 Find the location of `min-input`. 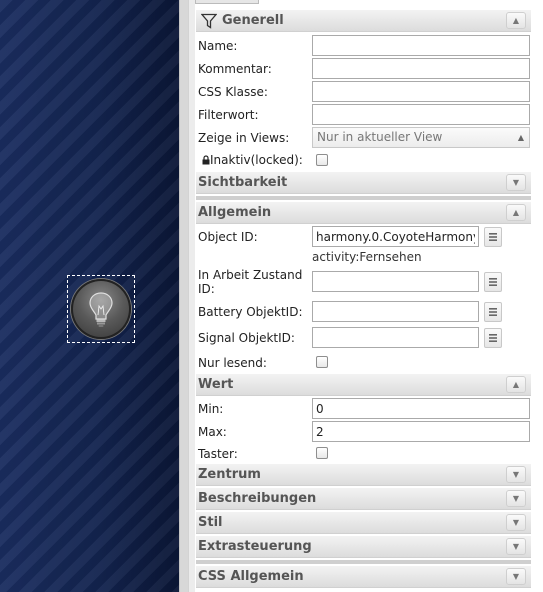

min-input is located at coordinates (421, 408).